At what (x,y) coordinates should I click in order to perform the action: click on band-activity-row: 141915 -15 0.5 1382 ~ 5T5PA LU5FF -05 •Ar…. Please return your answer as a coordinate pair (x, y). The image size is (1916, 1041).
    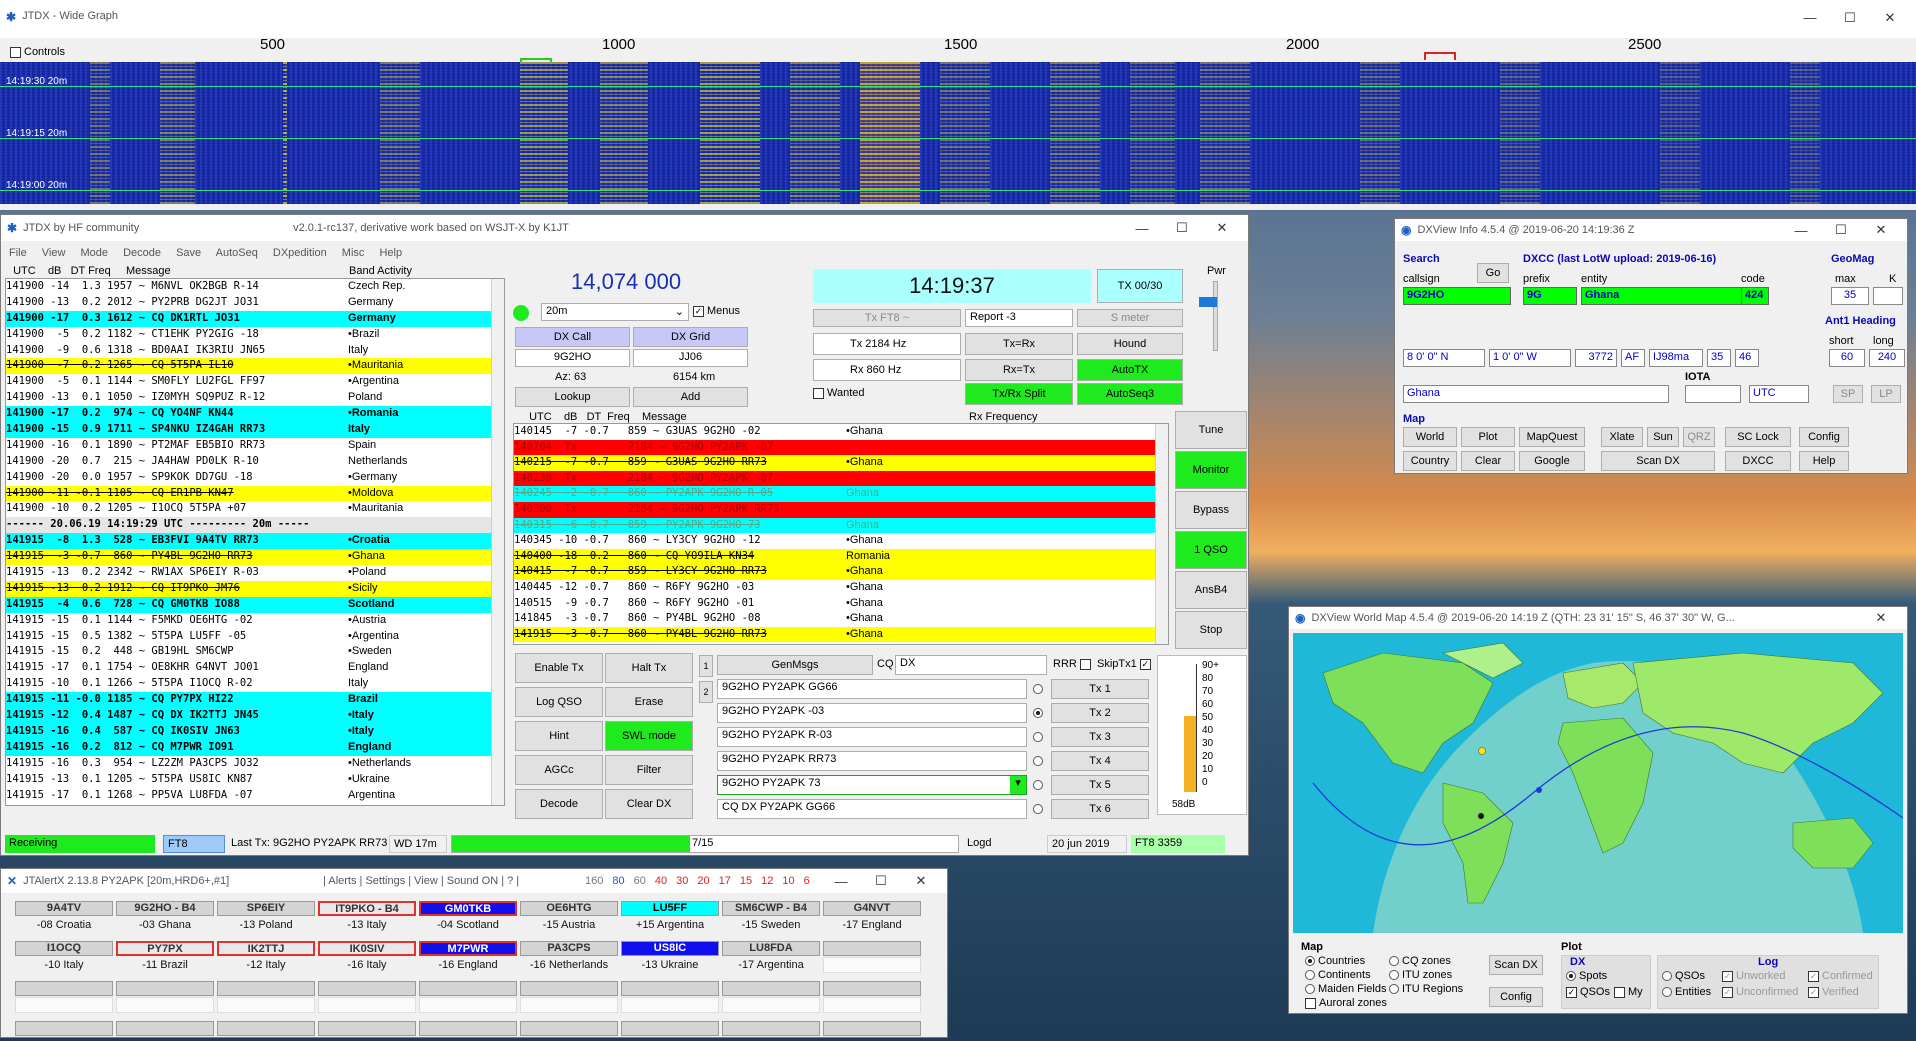
    Looking at the image, I should click on (255, 637).